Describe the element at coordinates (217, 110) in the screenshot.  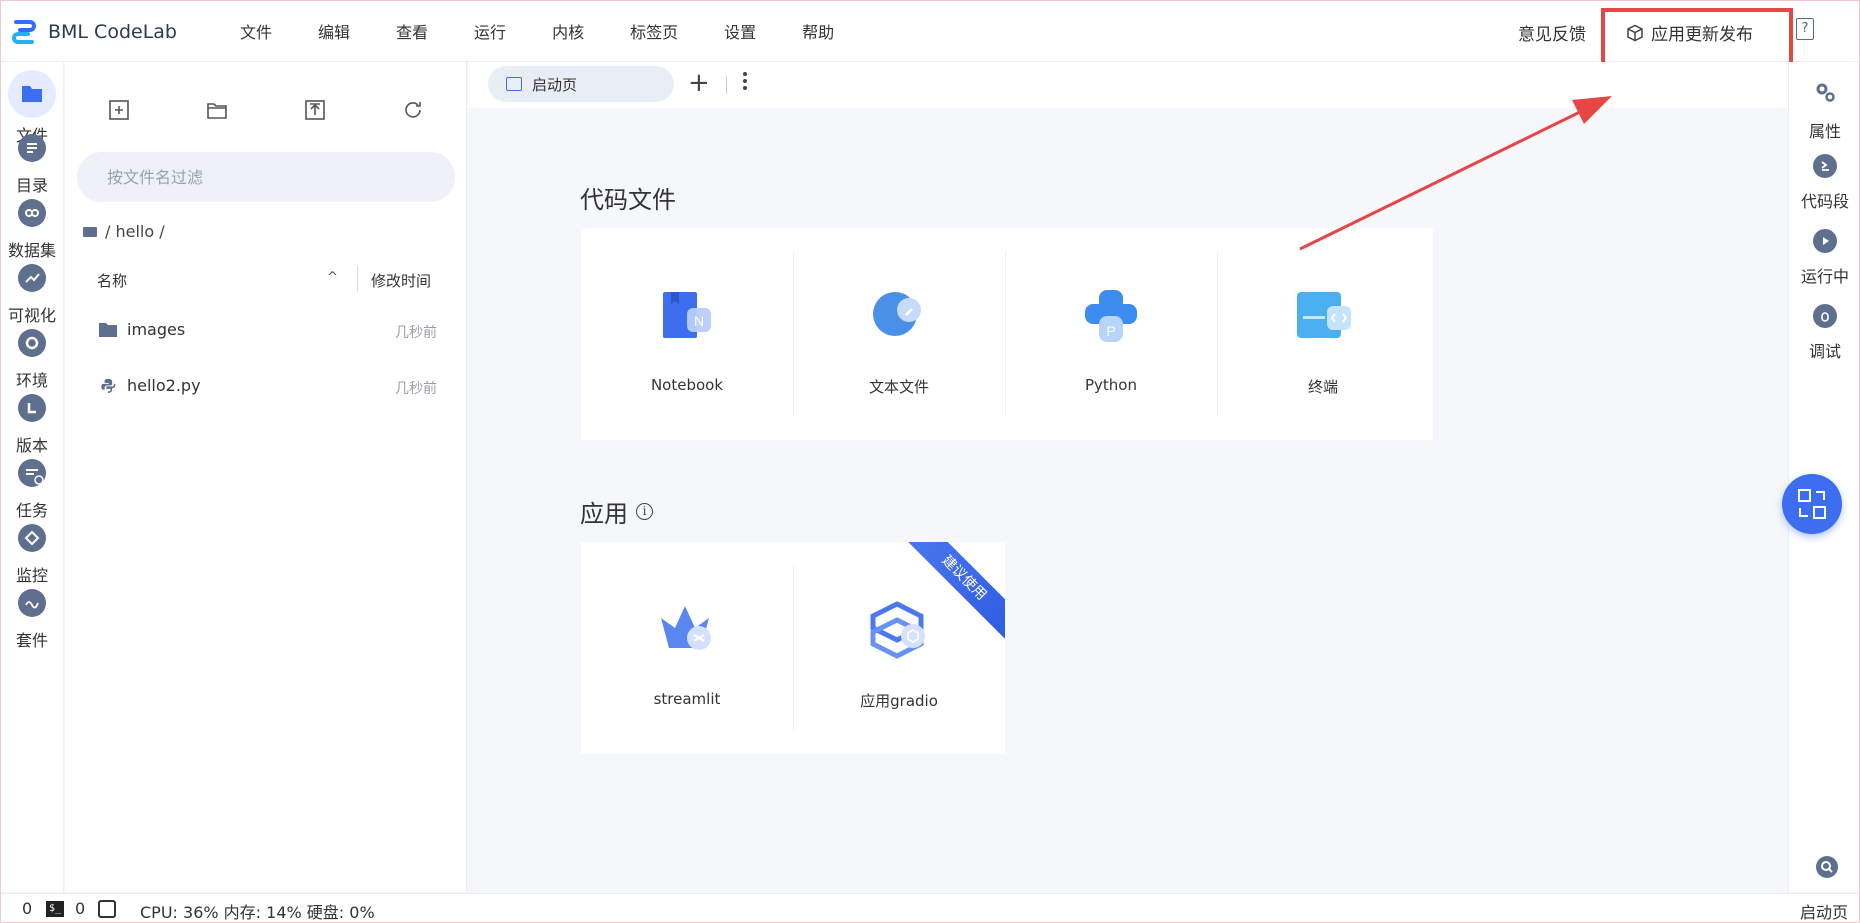
I see `new-folder-icon` at that location.